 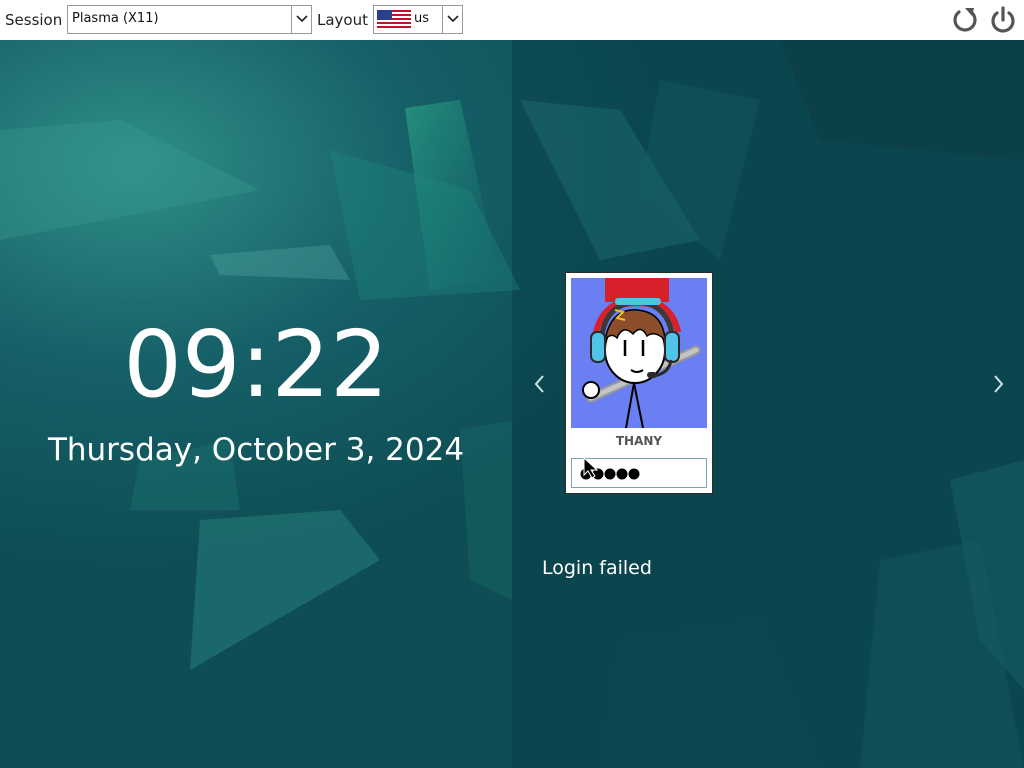 I want to click on shutdown-button, so click(x=1003, y=20).